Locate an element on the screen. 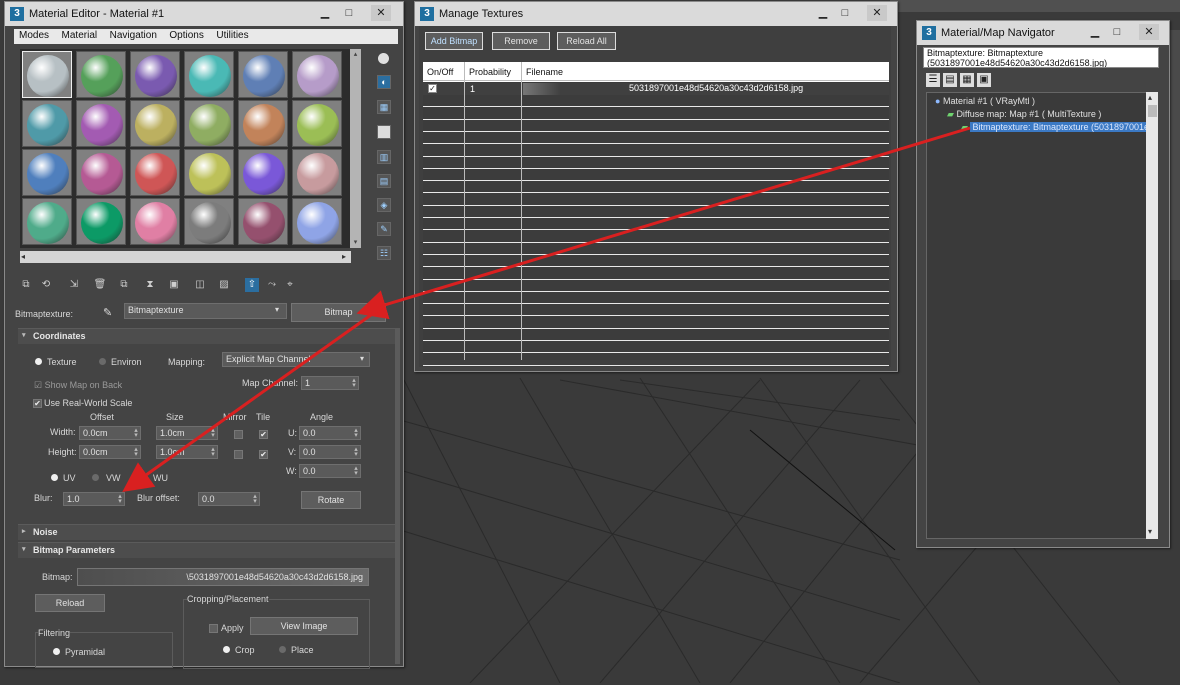 The image size is (1180, 685). map-type-button: Bitmap is located at coordinates (338, 312).